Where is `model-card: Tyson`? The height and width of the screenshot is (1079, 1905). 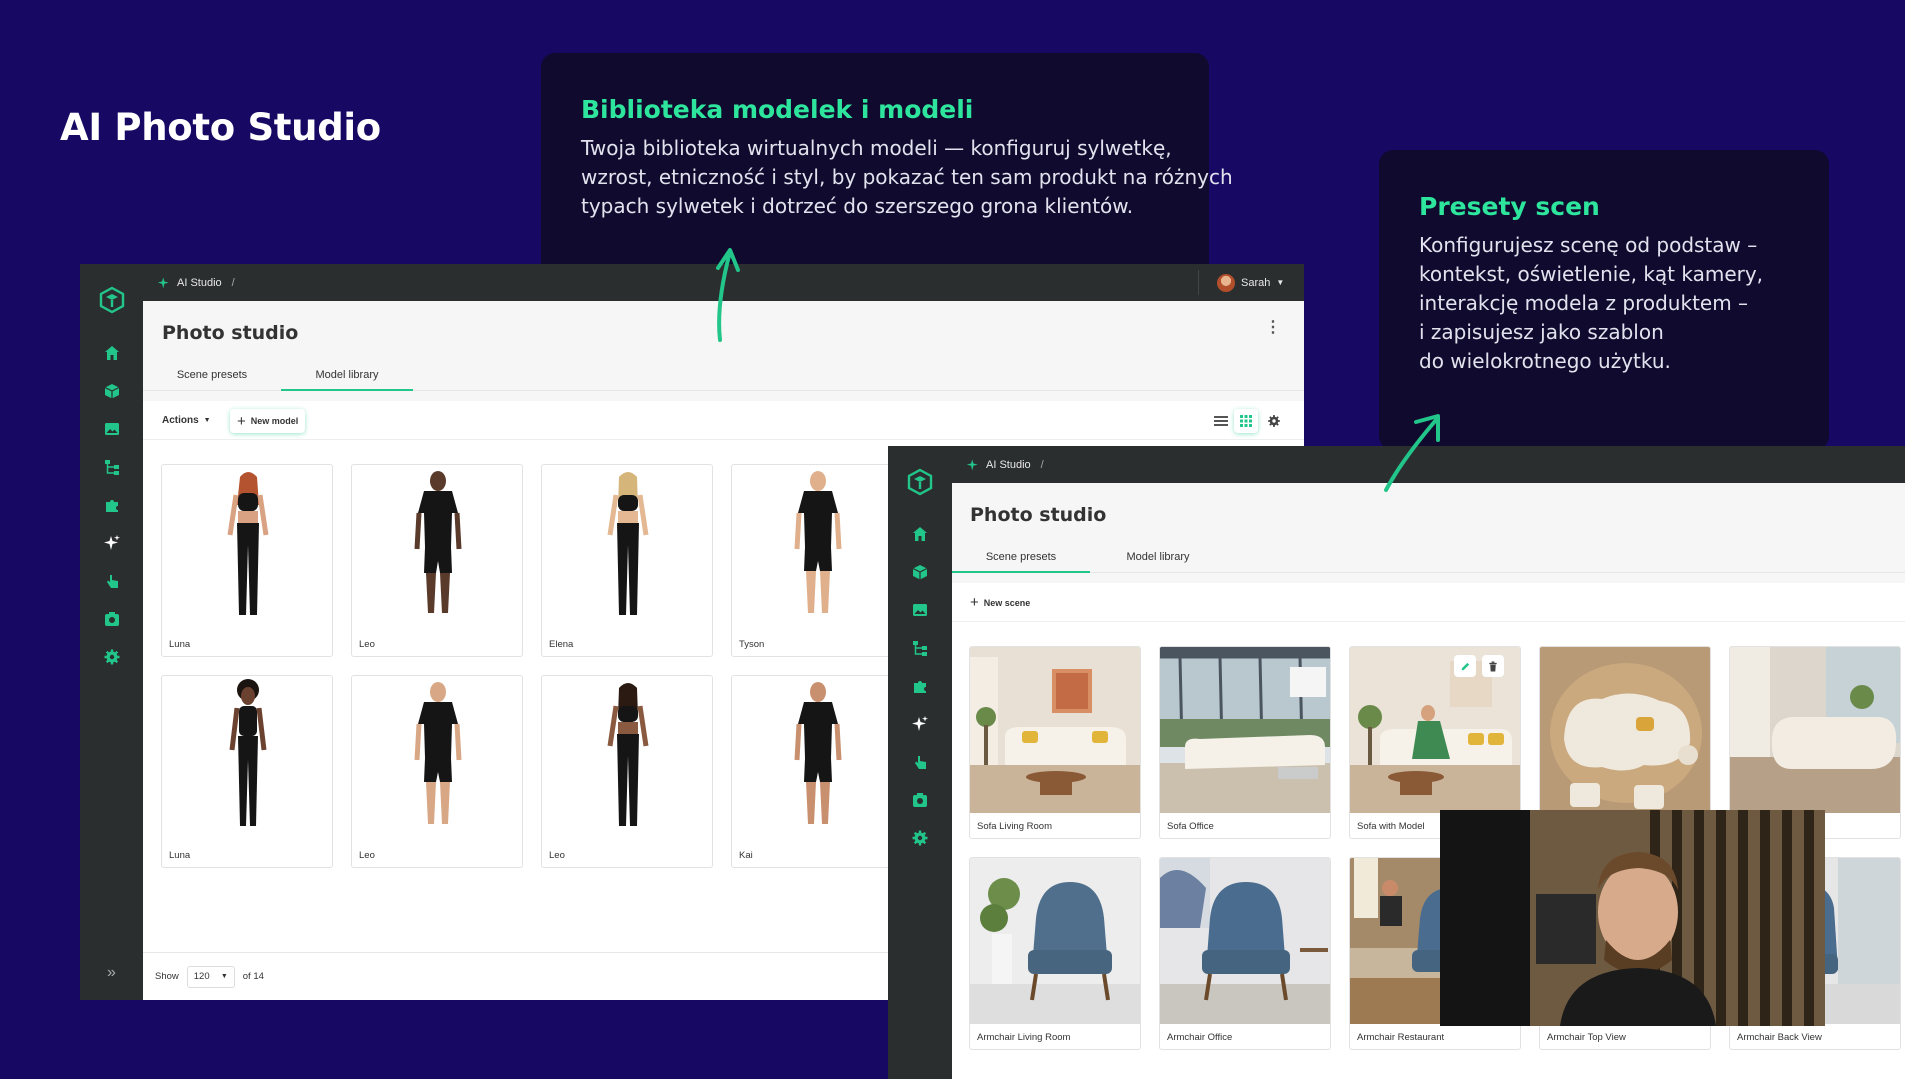 model-card: Tyson is located at coordinates (817, 560).